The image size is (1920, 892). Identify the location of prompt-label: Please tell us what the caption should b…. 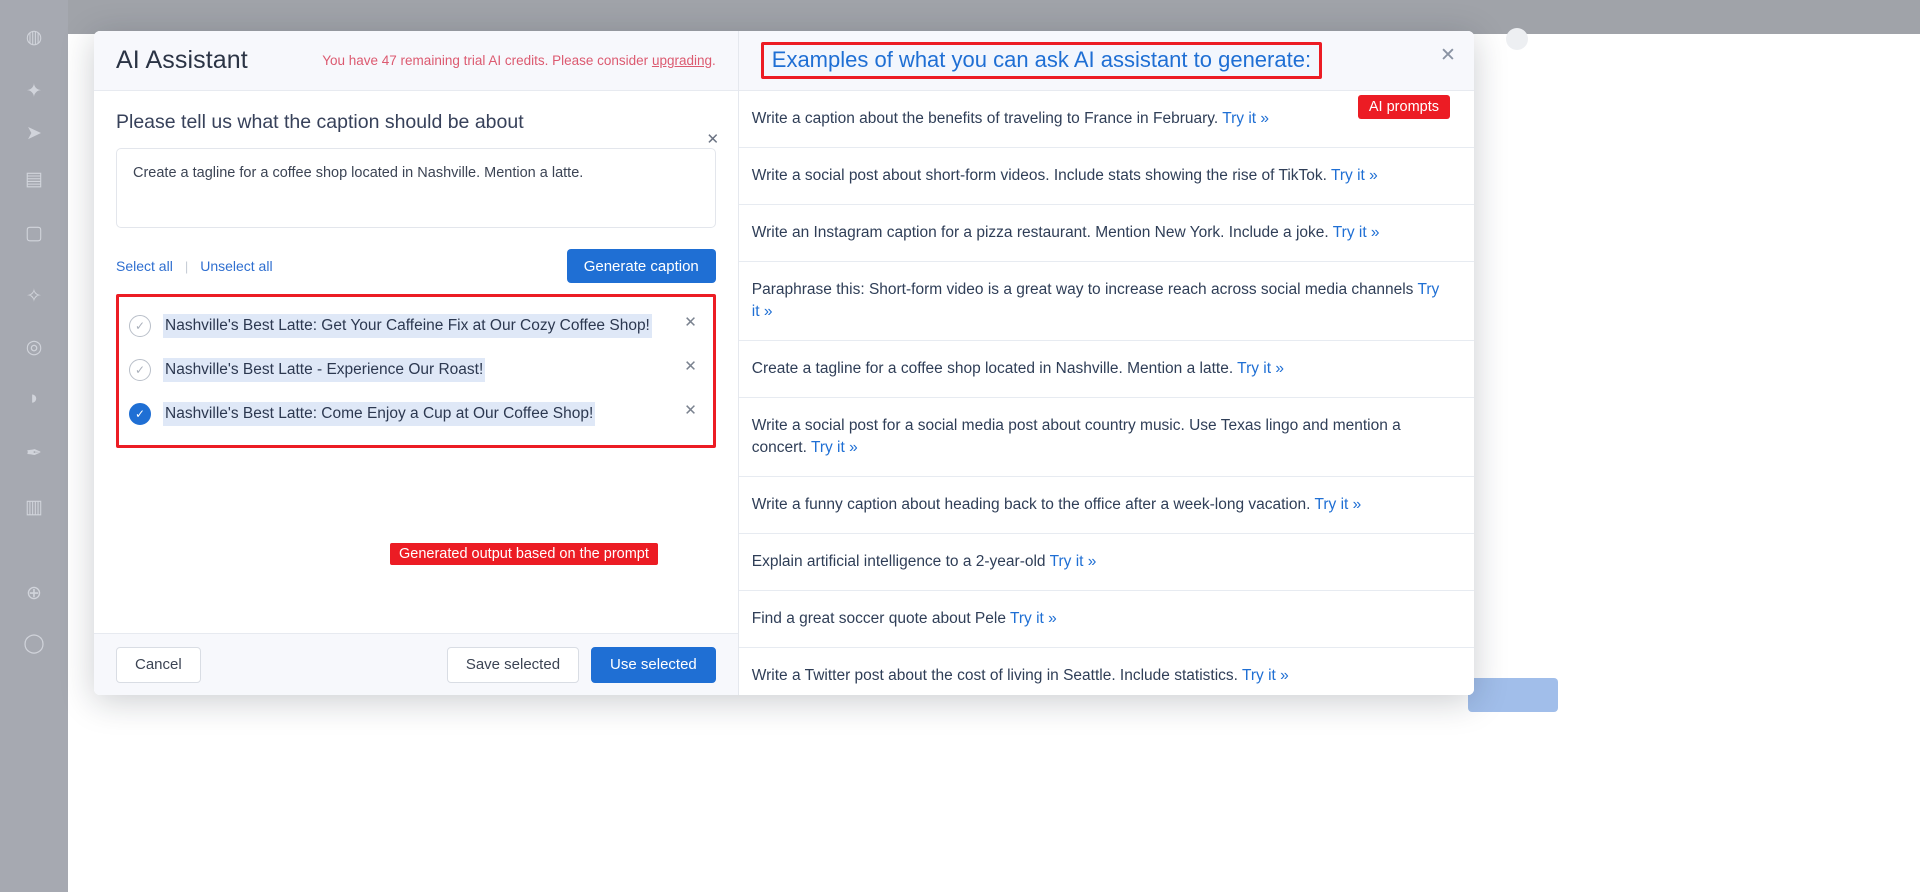
(320, 122).